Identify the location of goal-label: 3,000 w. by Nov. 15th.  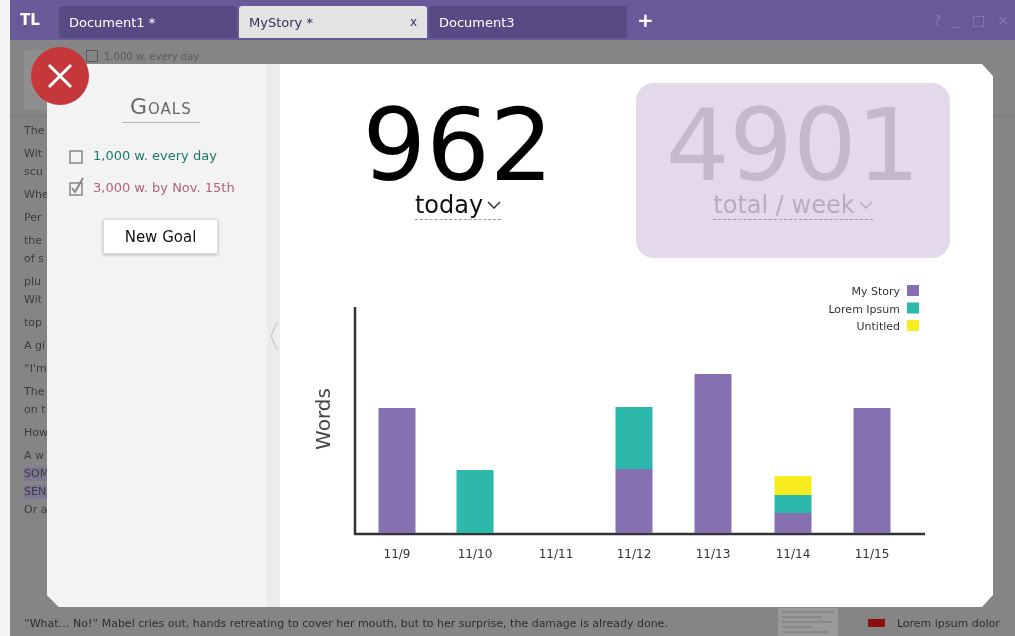
(164, 187).